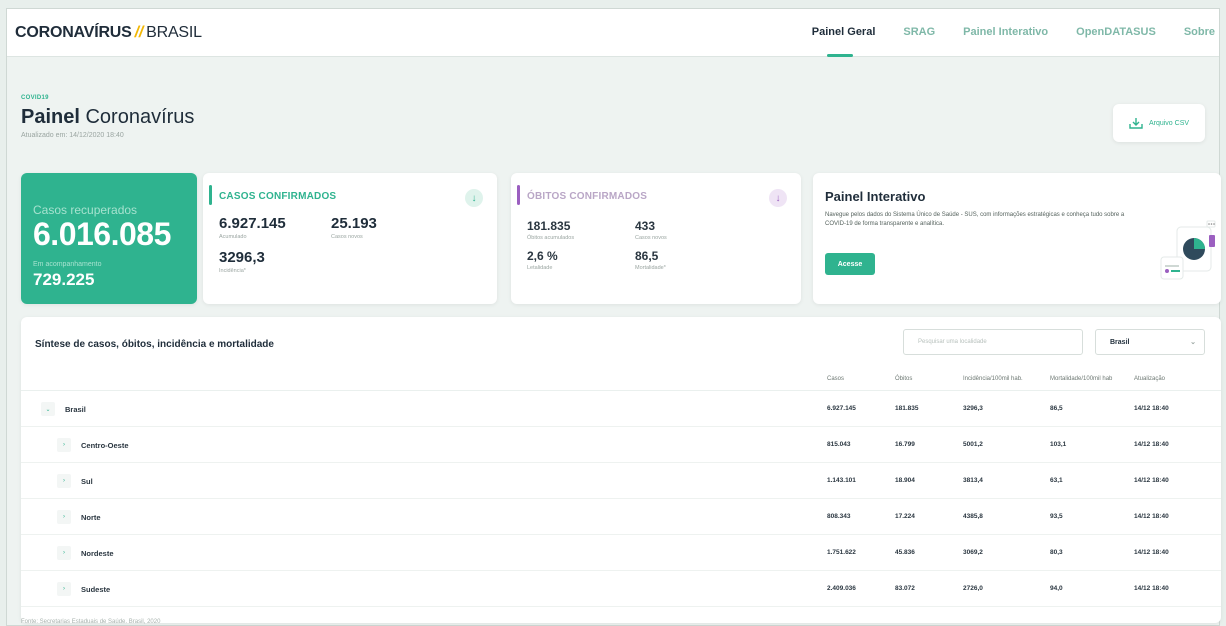  What do you see at coordinates (905, 552) in the screenshot?
I see `row-obitos: 45.836` at bounding box center [905, 552].